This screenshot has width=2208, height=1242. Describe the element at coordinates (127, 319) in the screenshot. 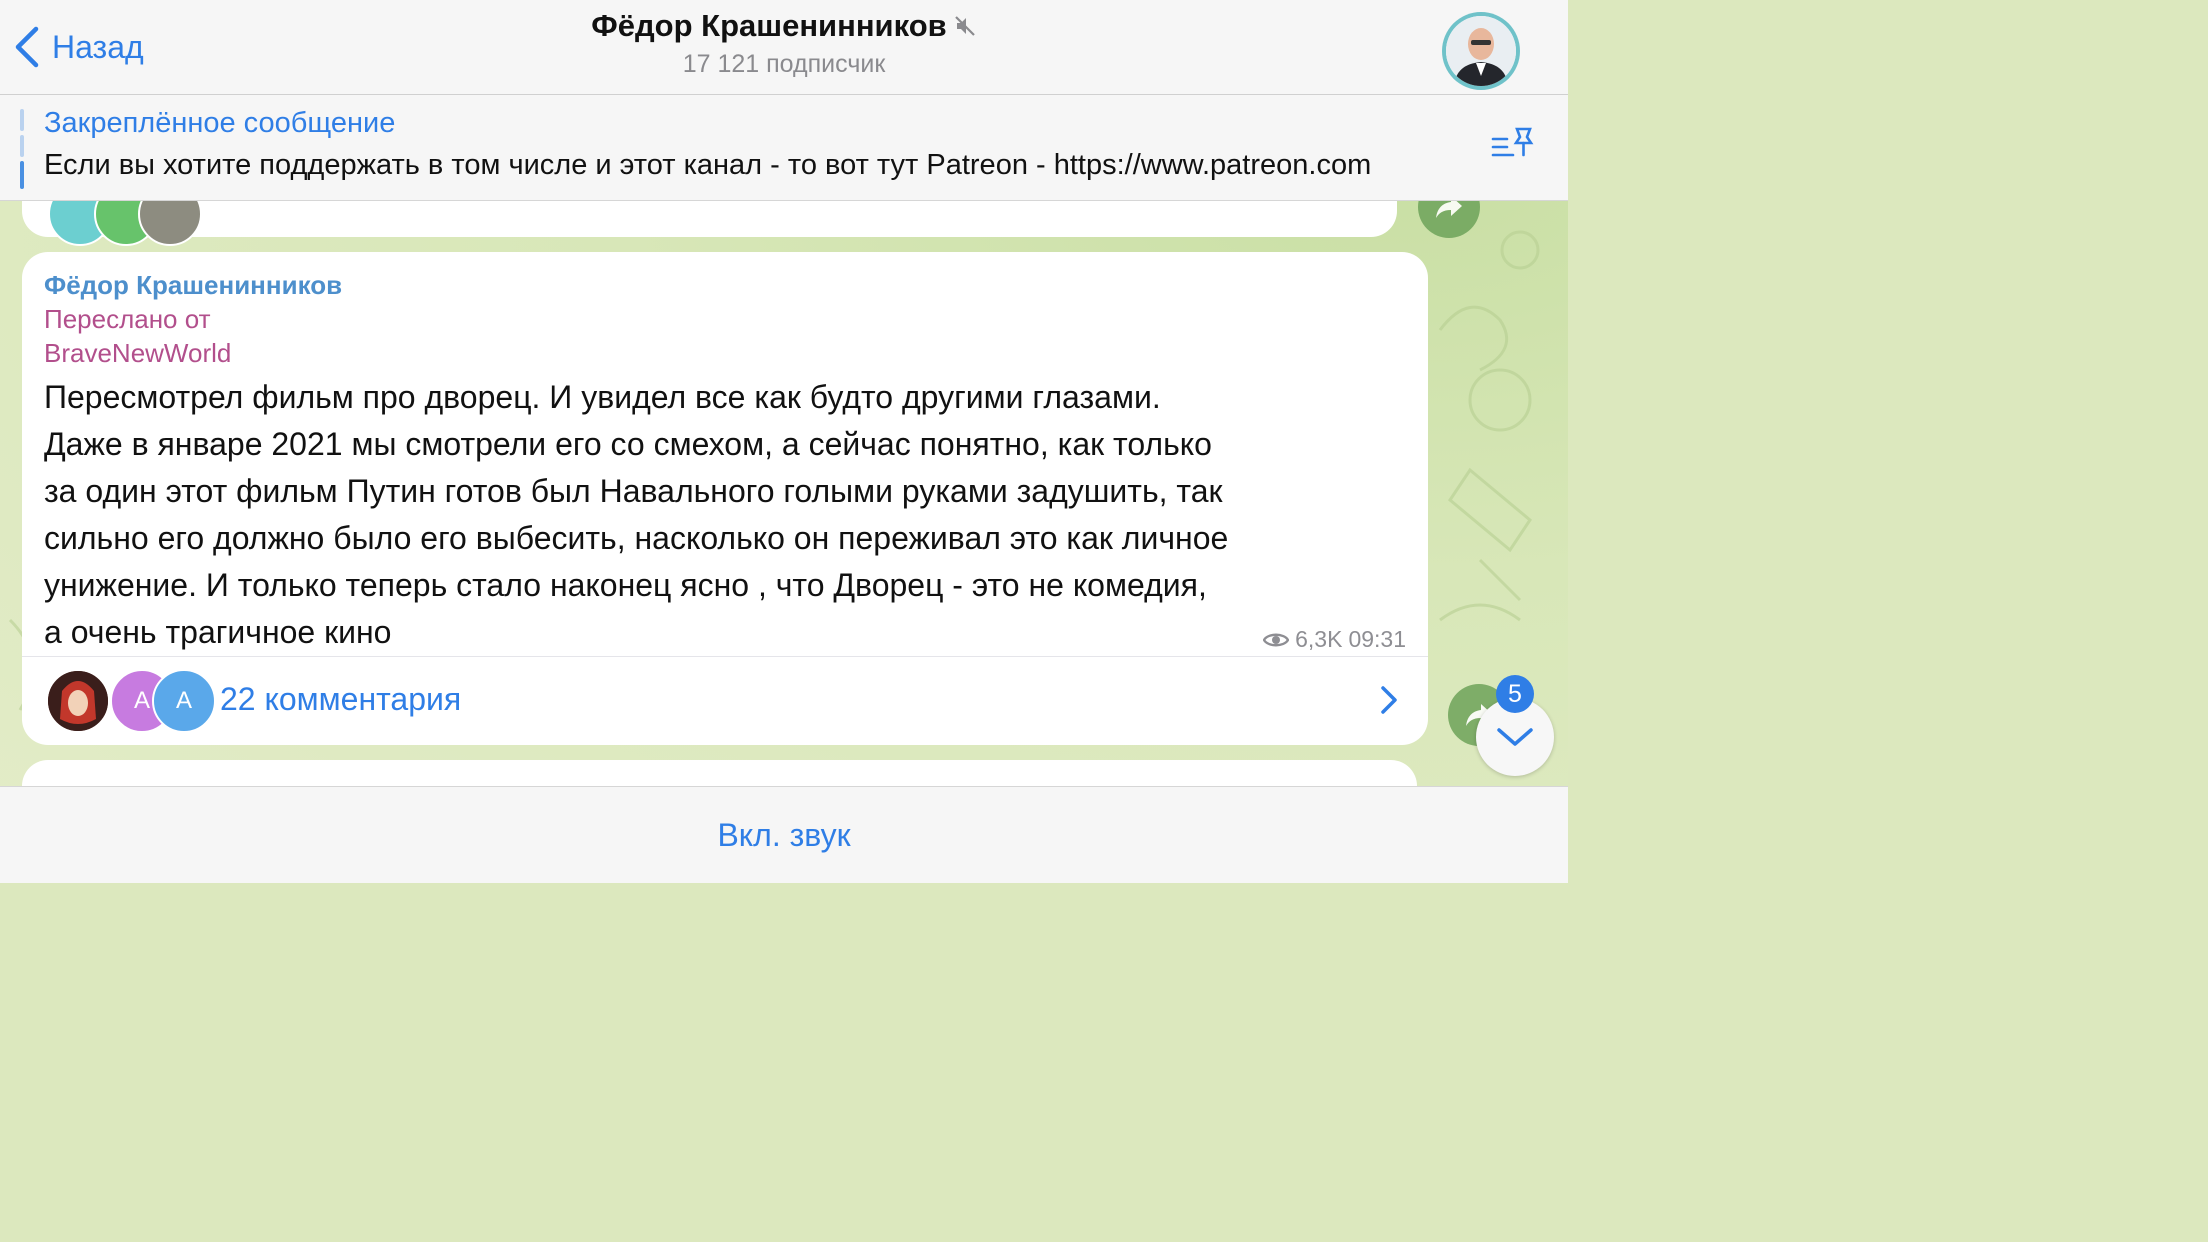

I see `forwarded-label: Переслано от` at that location.